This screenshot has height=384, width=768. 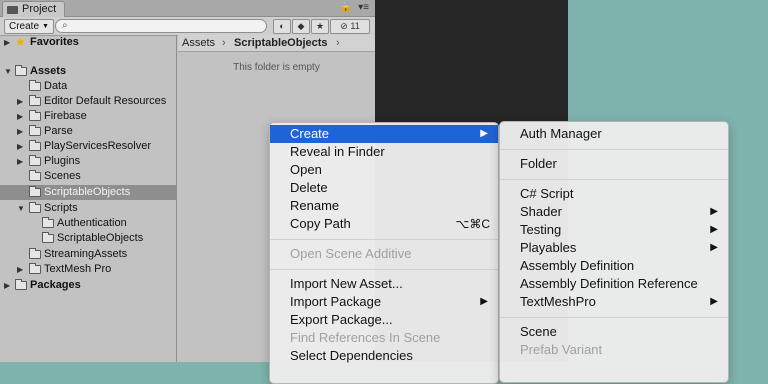 What do you see at coordinates (365, 337) in the screenshot?
I see `menu-item-find-references: Find References In Scene` at bounding box center [365, 337].